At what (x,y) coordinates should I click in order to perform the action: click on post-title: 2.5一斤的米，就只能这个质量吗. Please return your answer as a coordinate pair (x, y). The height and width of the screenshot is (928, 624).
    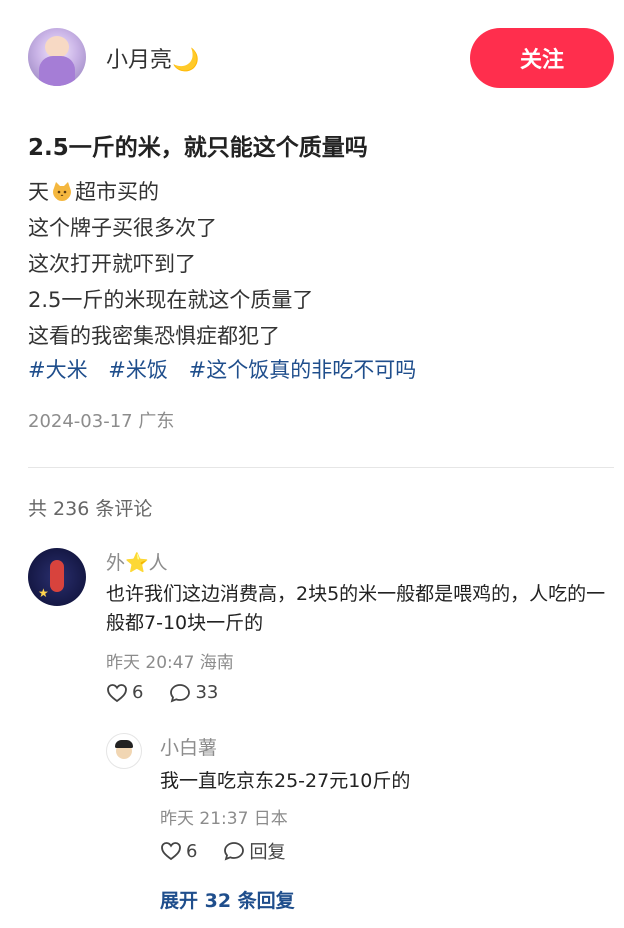
    Looking at the image, I should click on (198, 148).